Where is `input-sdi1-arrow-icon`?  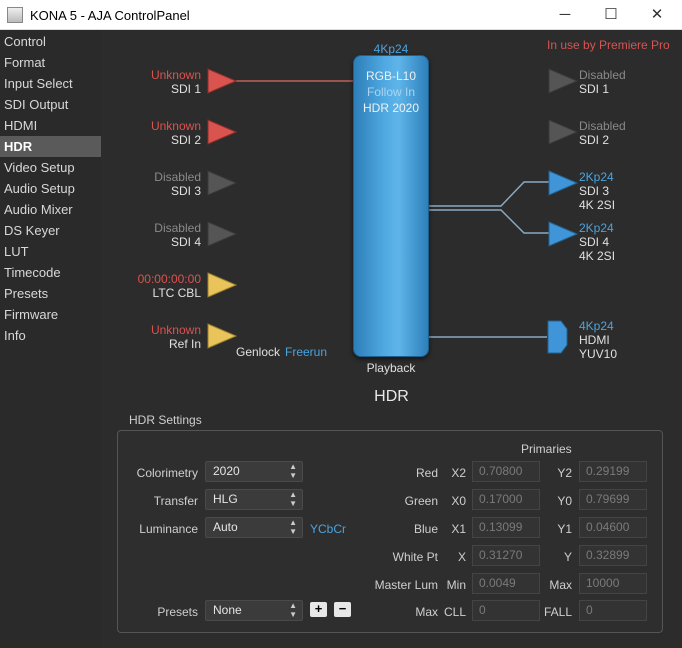
input-sdi1-arrow-icon is located at coordinates (222, 81).